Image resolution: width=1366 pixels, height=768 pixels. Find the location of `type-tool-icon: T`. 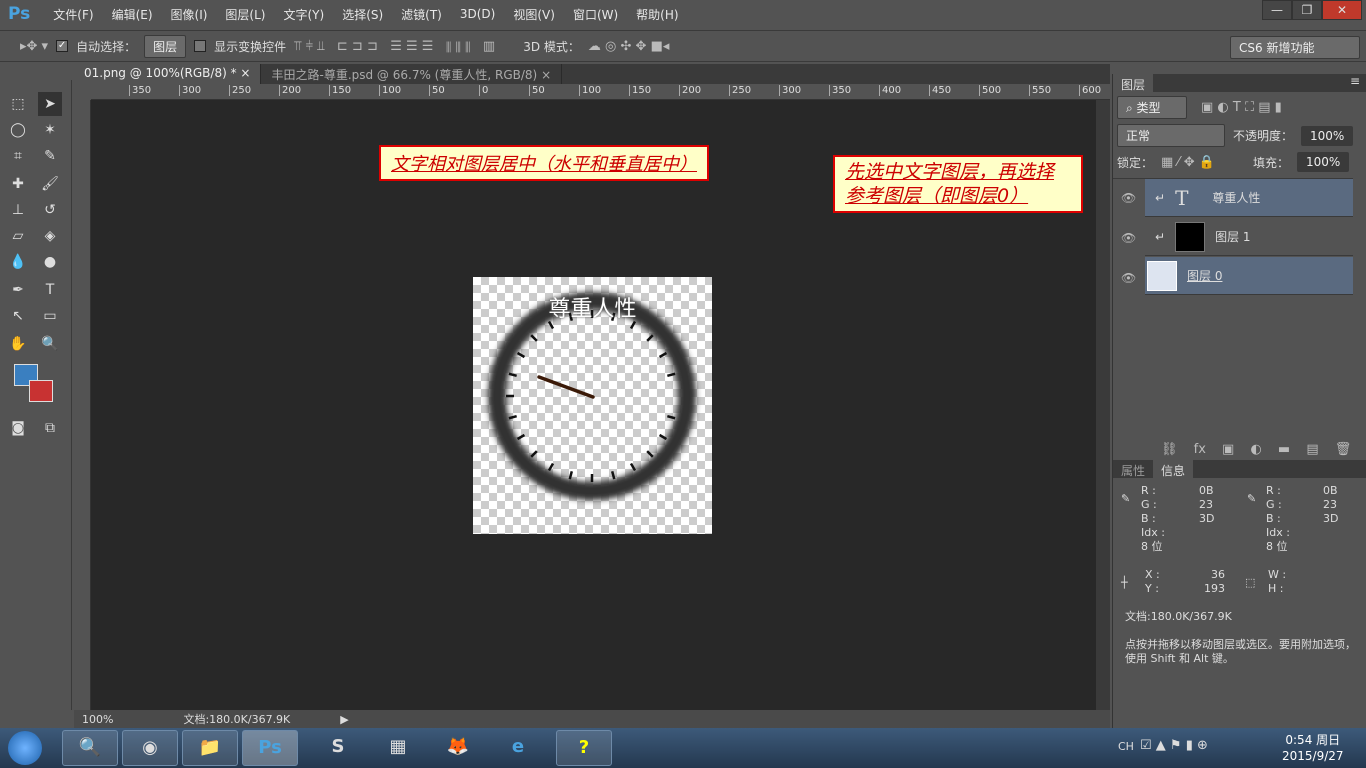

type-tool-icon: T is located at coordinates (50, 290).